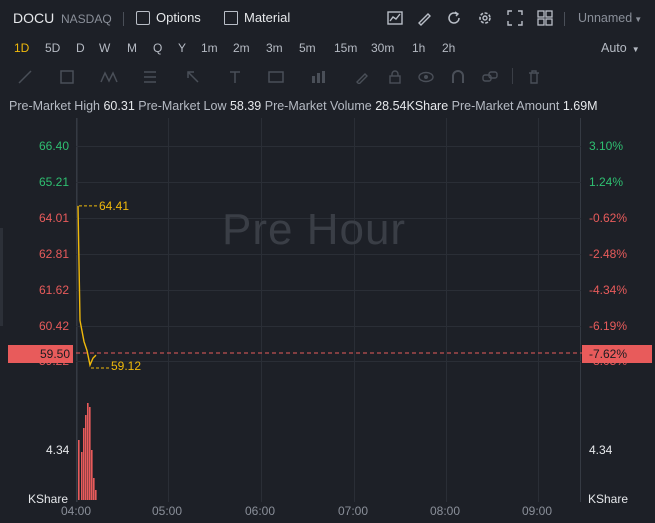 The height and width of the screenshot is (523, 655). What do you see at coordinates (114, 206) in the screenshot?
I see `high-annotation: 64.41` at bounding box center [114, 206].